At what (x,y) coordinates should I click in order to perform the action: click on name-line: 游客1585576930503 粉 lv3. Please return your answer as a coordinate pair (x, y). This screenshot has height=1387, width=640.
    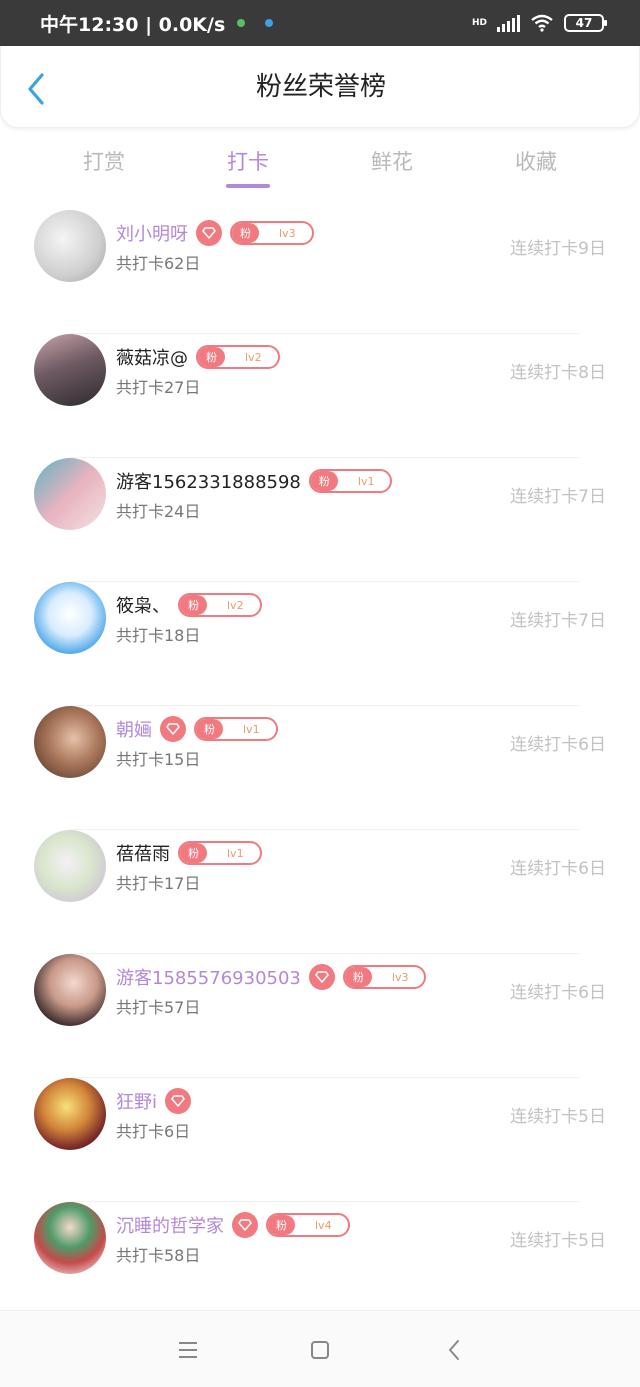
    Looking at the image, I should click on (271, 977).